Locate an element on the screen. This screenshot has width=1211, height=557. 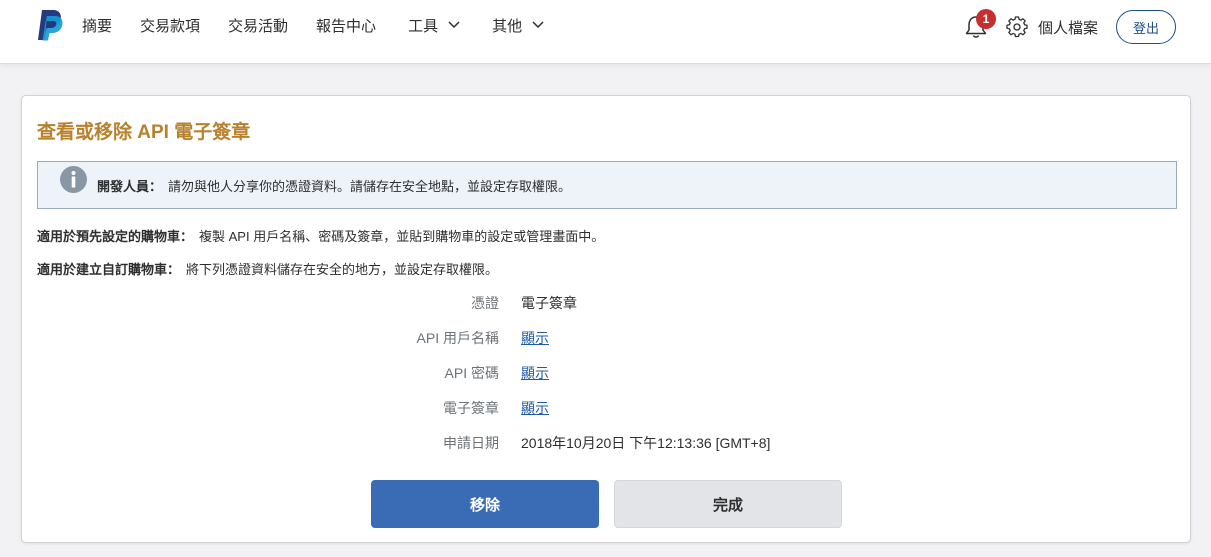
nav-tools: 工具 is located at coordinates (434, 25).